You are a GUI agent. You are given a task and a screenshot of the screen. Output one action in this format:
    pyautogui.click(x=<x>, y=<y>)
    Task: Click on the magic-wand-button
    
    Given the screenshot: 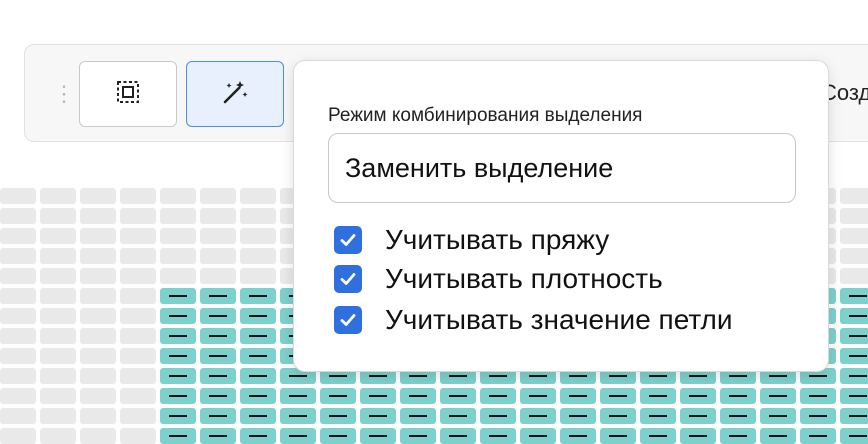 What is the action you would take?
    pyautogui.click(x=235, y=94)
    